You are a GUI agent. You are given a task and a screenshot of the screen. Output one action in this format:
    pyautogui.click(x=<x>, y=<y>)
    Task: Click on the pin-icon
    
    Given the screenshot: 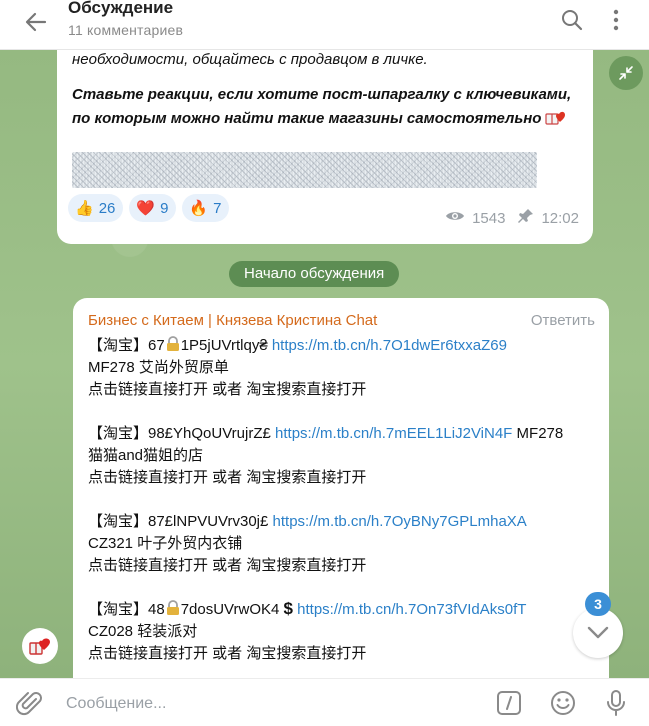 What is the action you would take?
    pyautogui.click(x=526, y=218)
    